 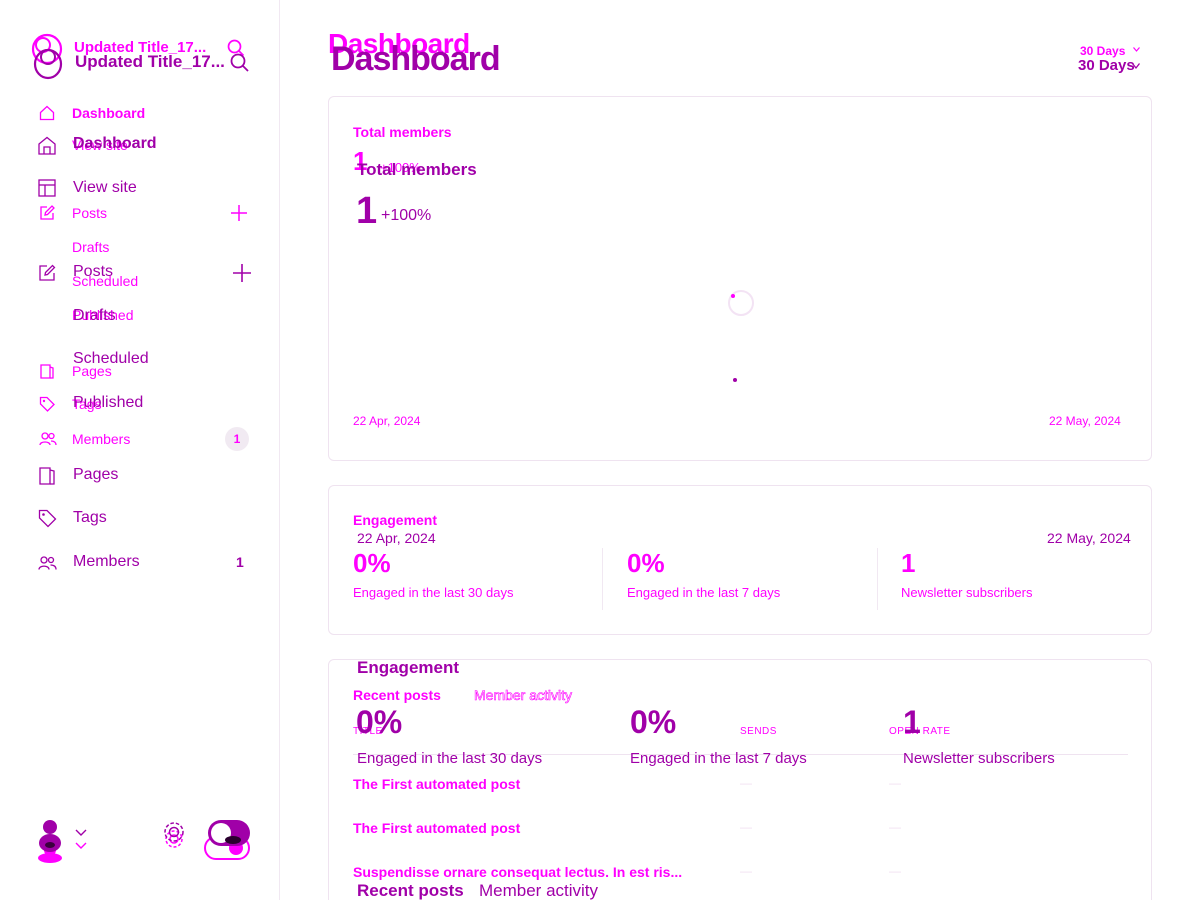 What do you see at coordinates (108, 403) in the screenshot?
I see `nav-published: Published` at bounding box center [108, 403].